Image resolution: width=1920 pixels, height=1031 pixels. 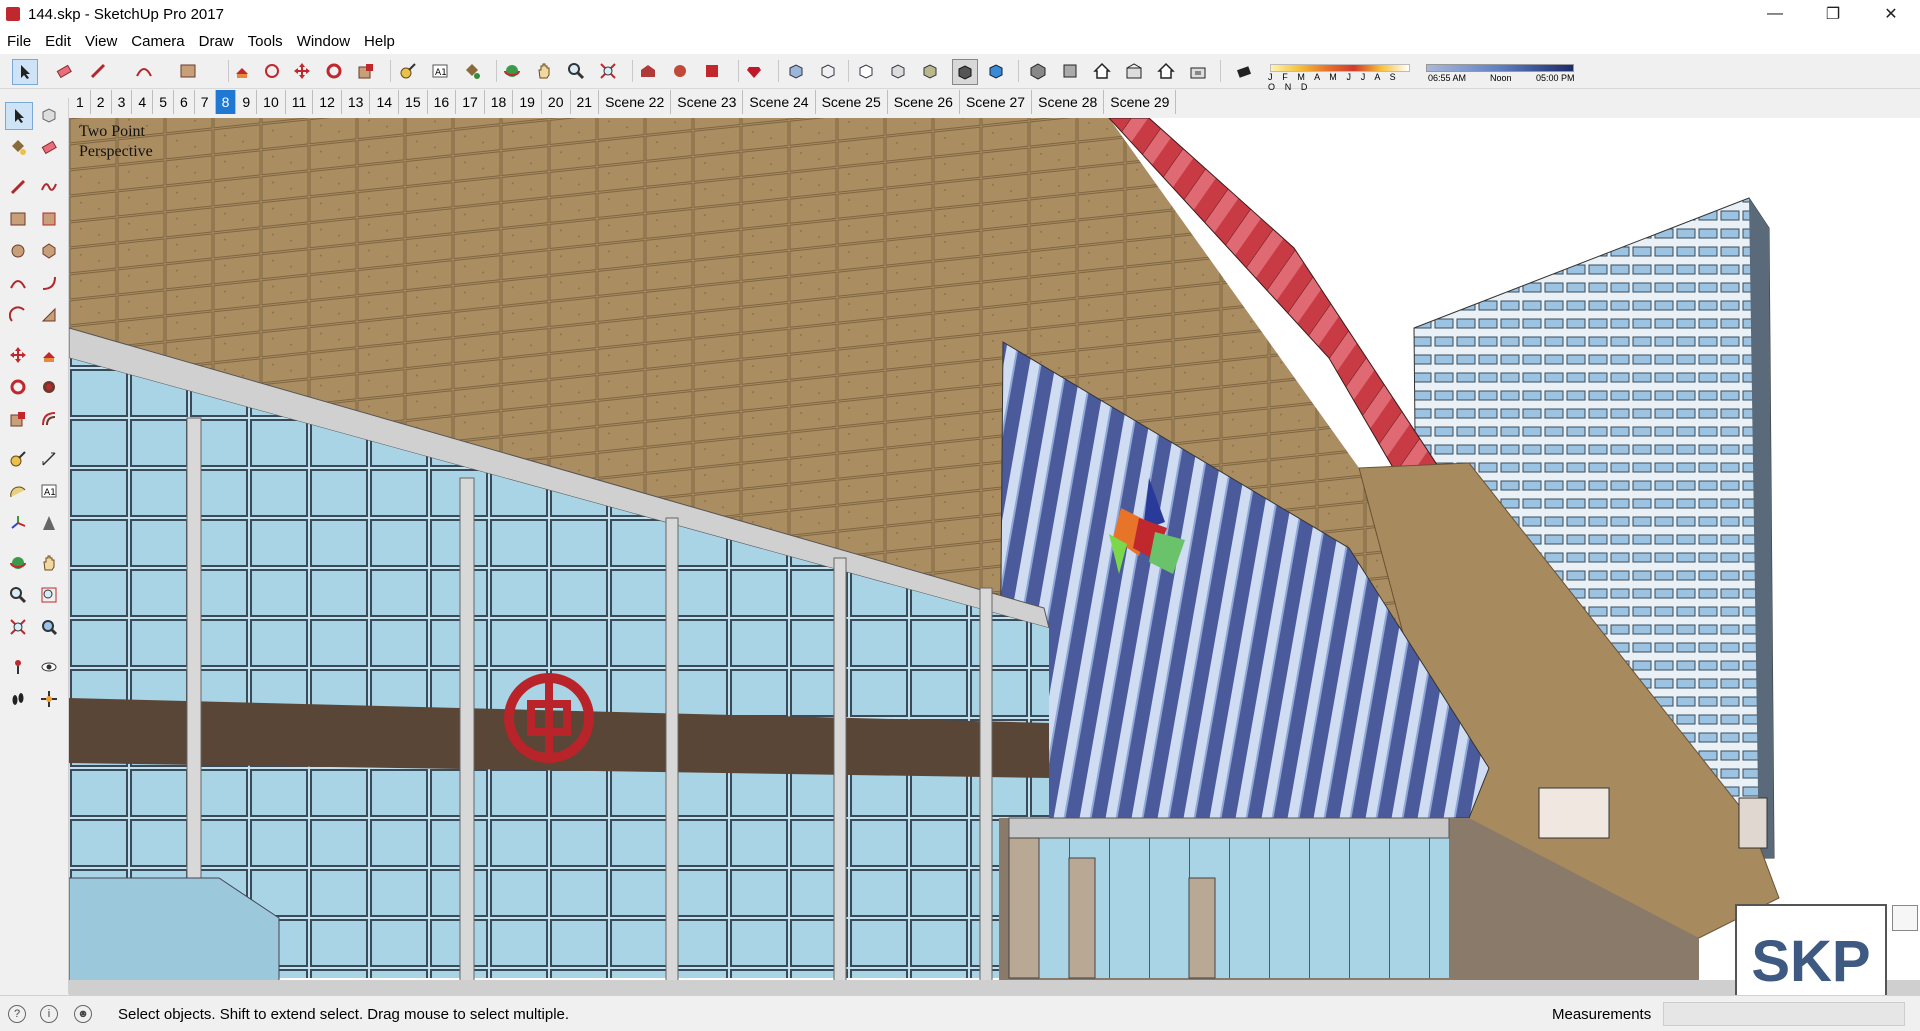 What do you see at coordinates (58, 41) in the screenshot?
I see `menu-edit: Edit` at bounding box center [58, 41].